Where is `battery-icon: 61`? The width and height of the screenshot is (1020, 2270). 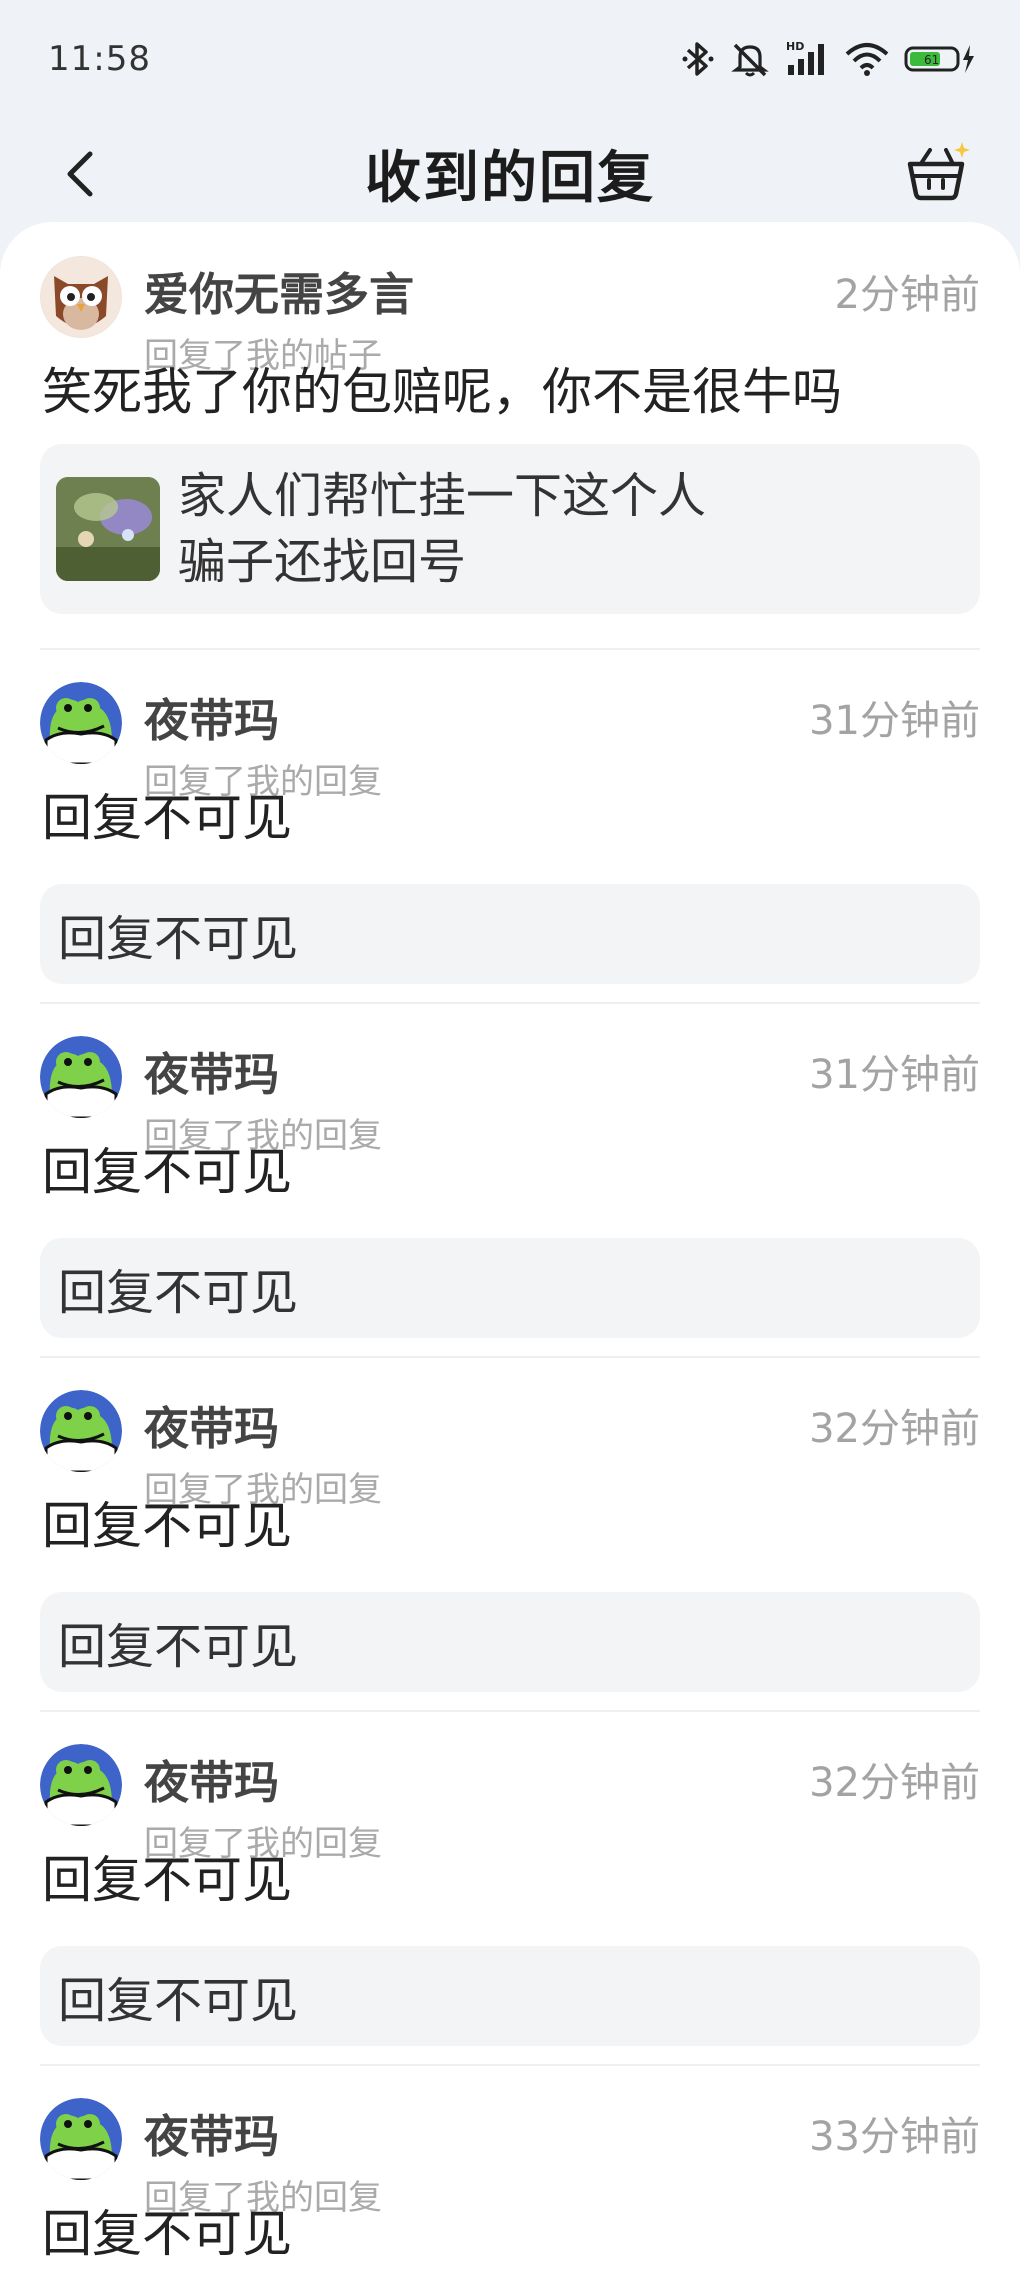 battery-icon: 61 is located at coordinates (939, 59).